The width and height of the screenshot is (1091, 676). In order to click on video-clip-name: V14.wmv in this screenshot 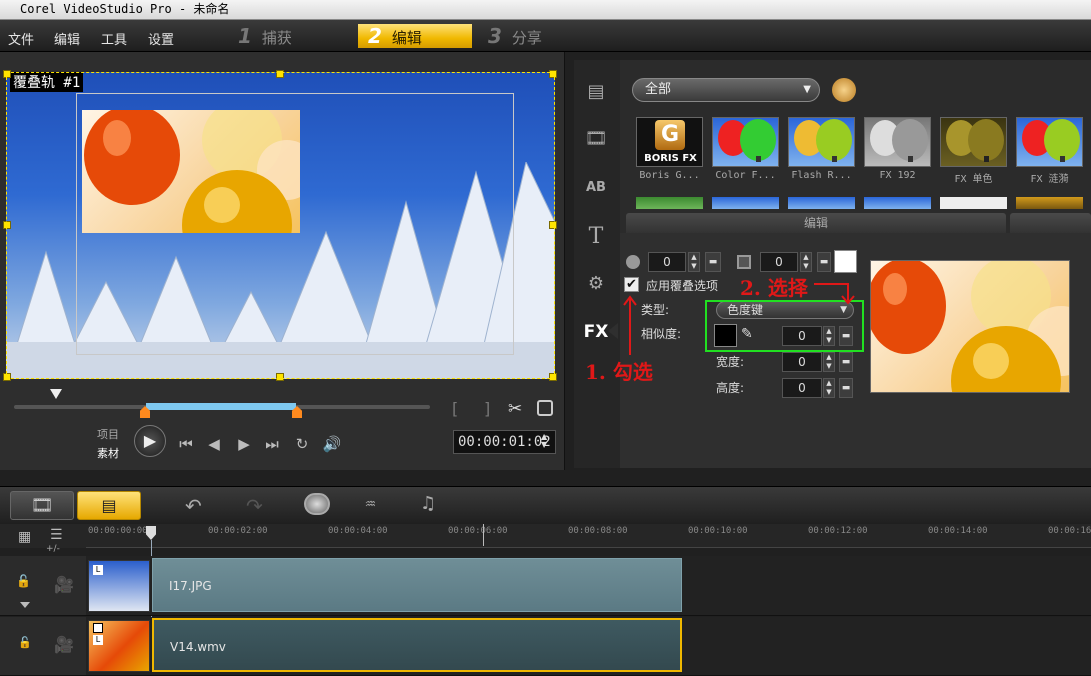, I will do `click(198, 647)`.